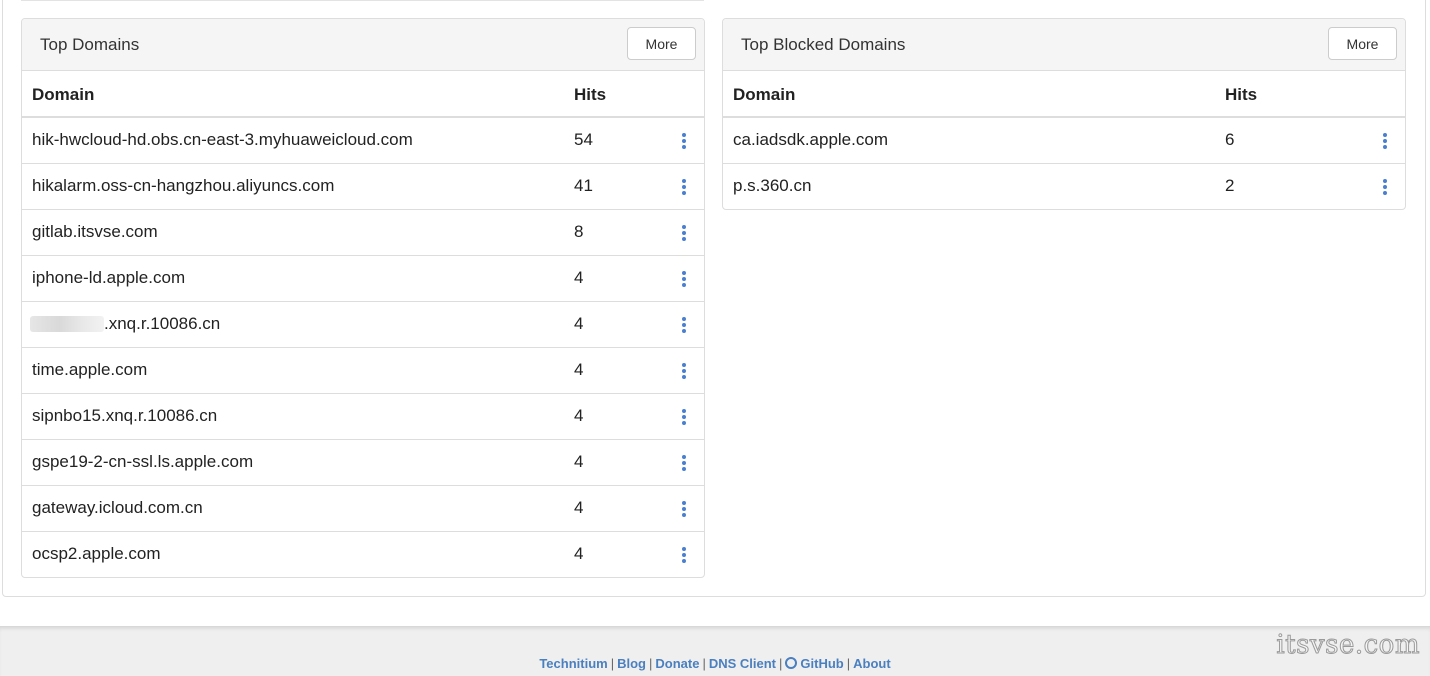  I want to click on footer-link-about: About, so click(872, 663).